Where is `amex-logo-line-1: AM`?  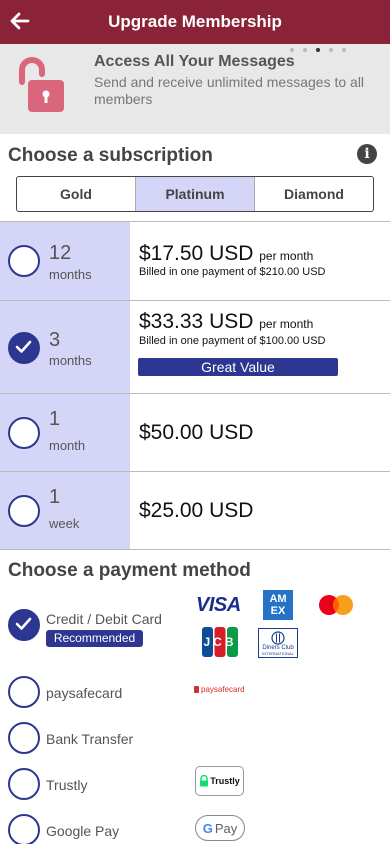 amex-logo-line-1: AM is located at coordinates (278, 599).